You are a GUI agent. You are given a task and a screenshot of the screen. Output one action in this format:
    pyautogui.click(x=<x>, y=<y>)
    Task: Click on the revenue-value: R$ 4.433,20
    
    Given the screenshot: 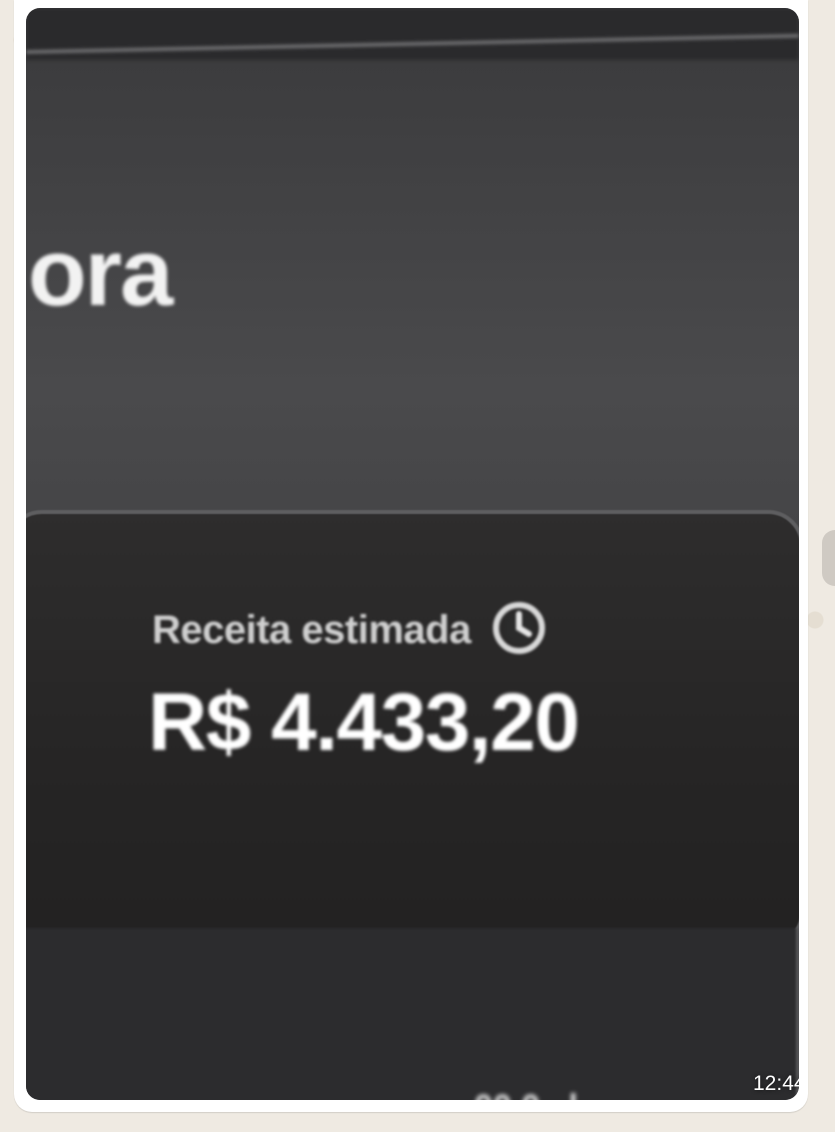 What is the action you would take?
    pyautogui.click(x=364, y=722)
    